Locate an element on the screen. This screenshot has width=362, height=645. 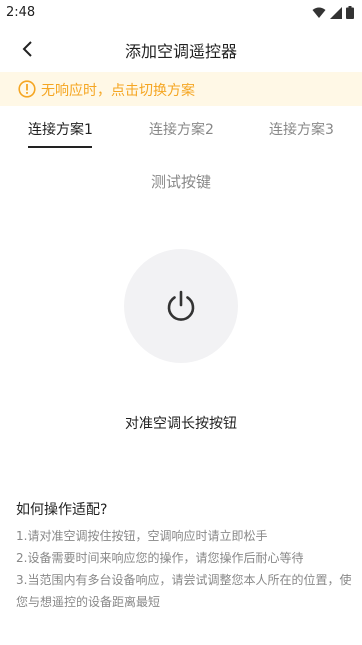
tab-plan-2: 连接方案2 is located at coordinates (181, 129).